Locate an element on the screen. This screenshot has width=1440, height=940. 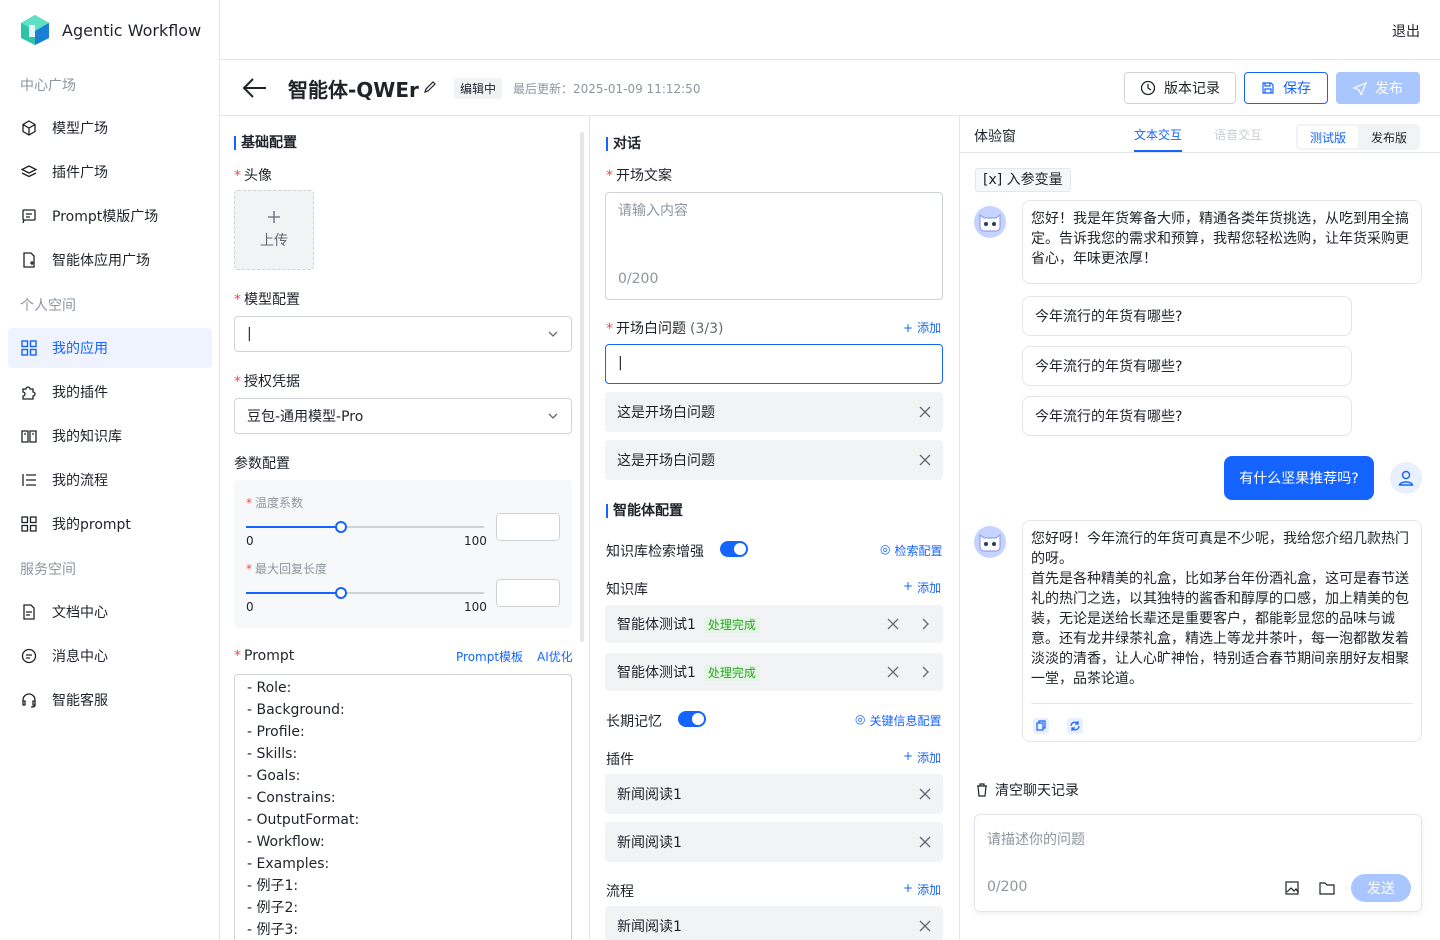
chat-input-box: 请描述你的问题 0/200 发送 is located at coordinates (1198, 863).